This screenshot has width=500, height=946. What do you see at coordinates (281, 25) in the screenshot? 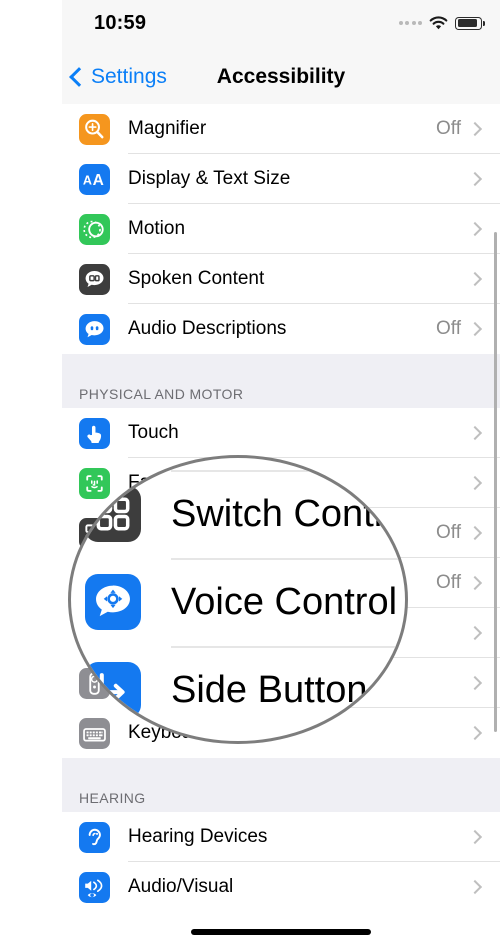
I see `status-bar: 10:59` at bounding box center [281, 25].